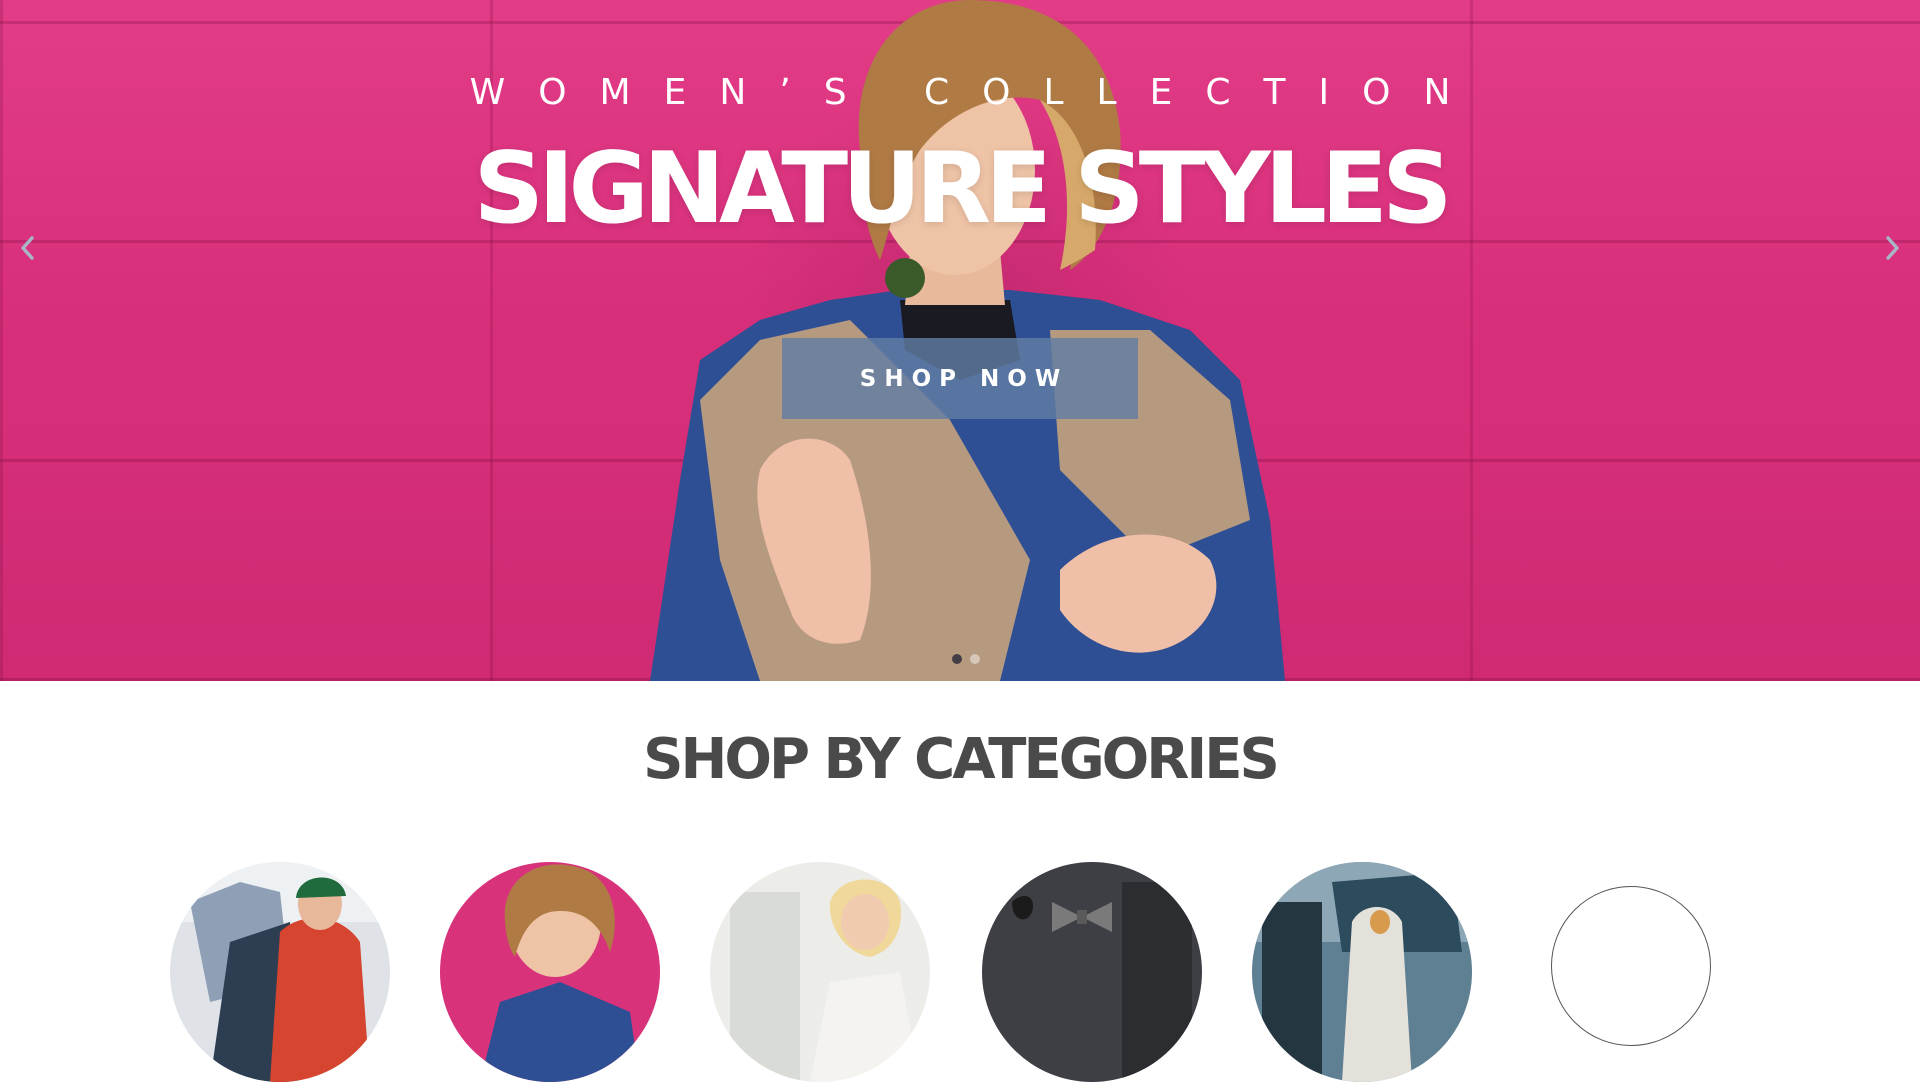 The width and height of the screenshot is (1920, 1082). I want to click on category-lifestyle, so click(820, 972).